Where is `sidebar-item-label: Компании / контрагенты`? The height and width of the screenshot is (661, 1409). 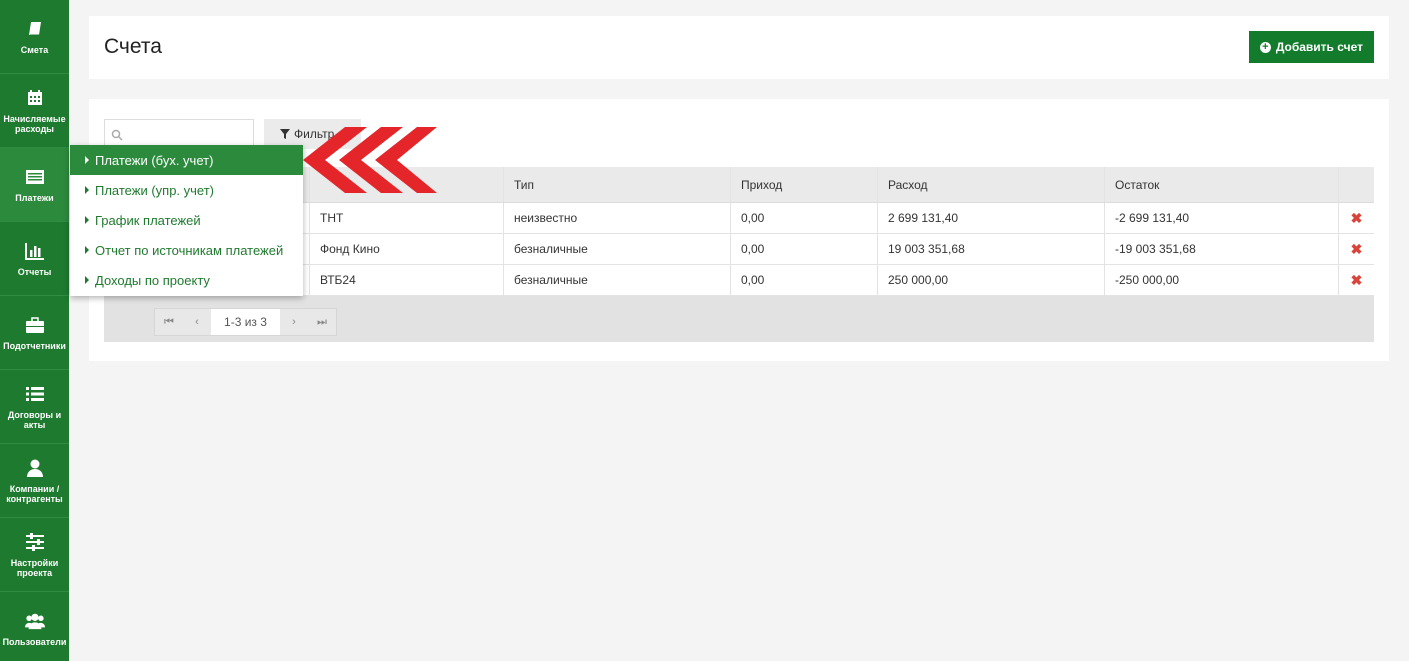 sidebar-item-label: Компании / контрагенты is located at coordinates (34, 493).